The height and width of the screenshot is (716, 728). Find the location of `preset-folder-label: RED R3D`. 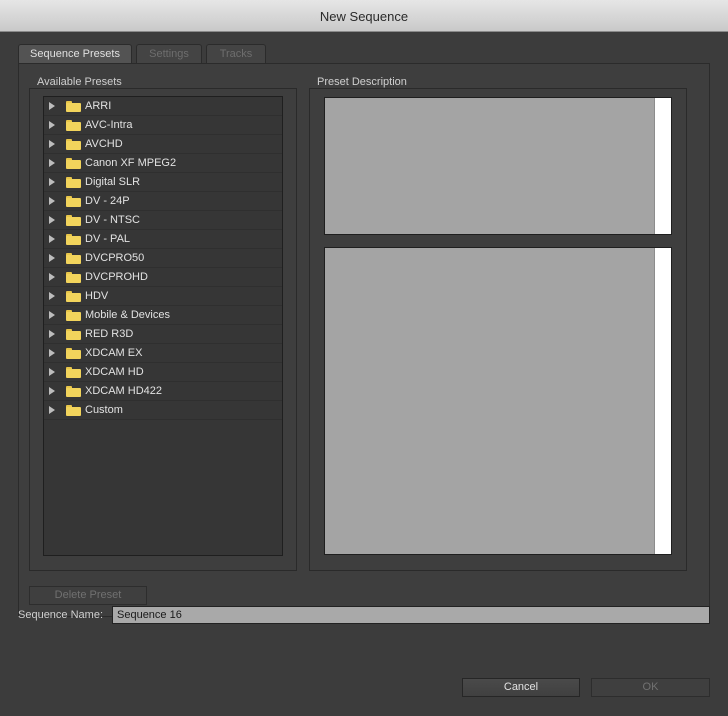

preset-folder-label: RED R3D is located at coordinates (109, 334).